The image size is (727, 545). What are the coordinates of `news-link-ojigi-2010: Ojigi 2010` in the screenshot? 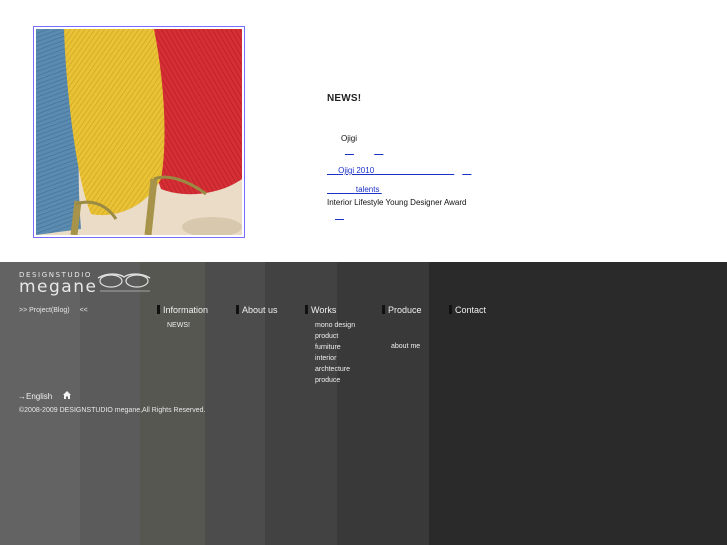 It's located at (390, 170).